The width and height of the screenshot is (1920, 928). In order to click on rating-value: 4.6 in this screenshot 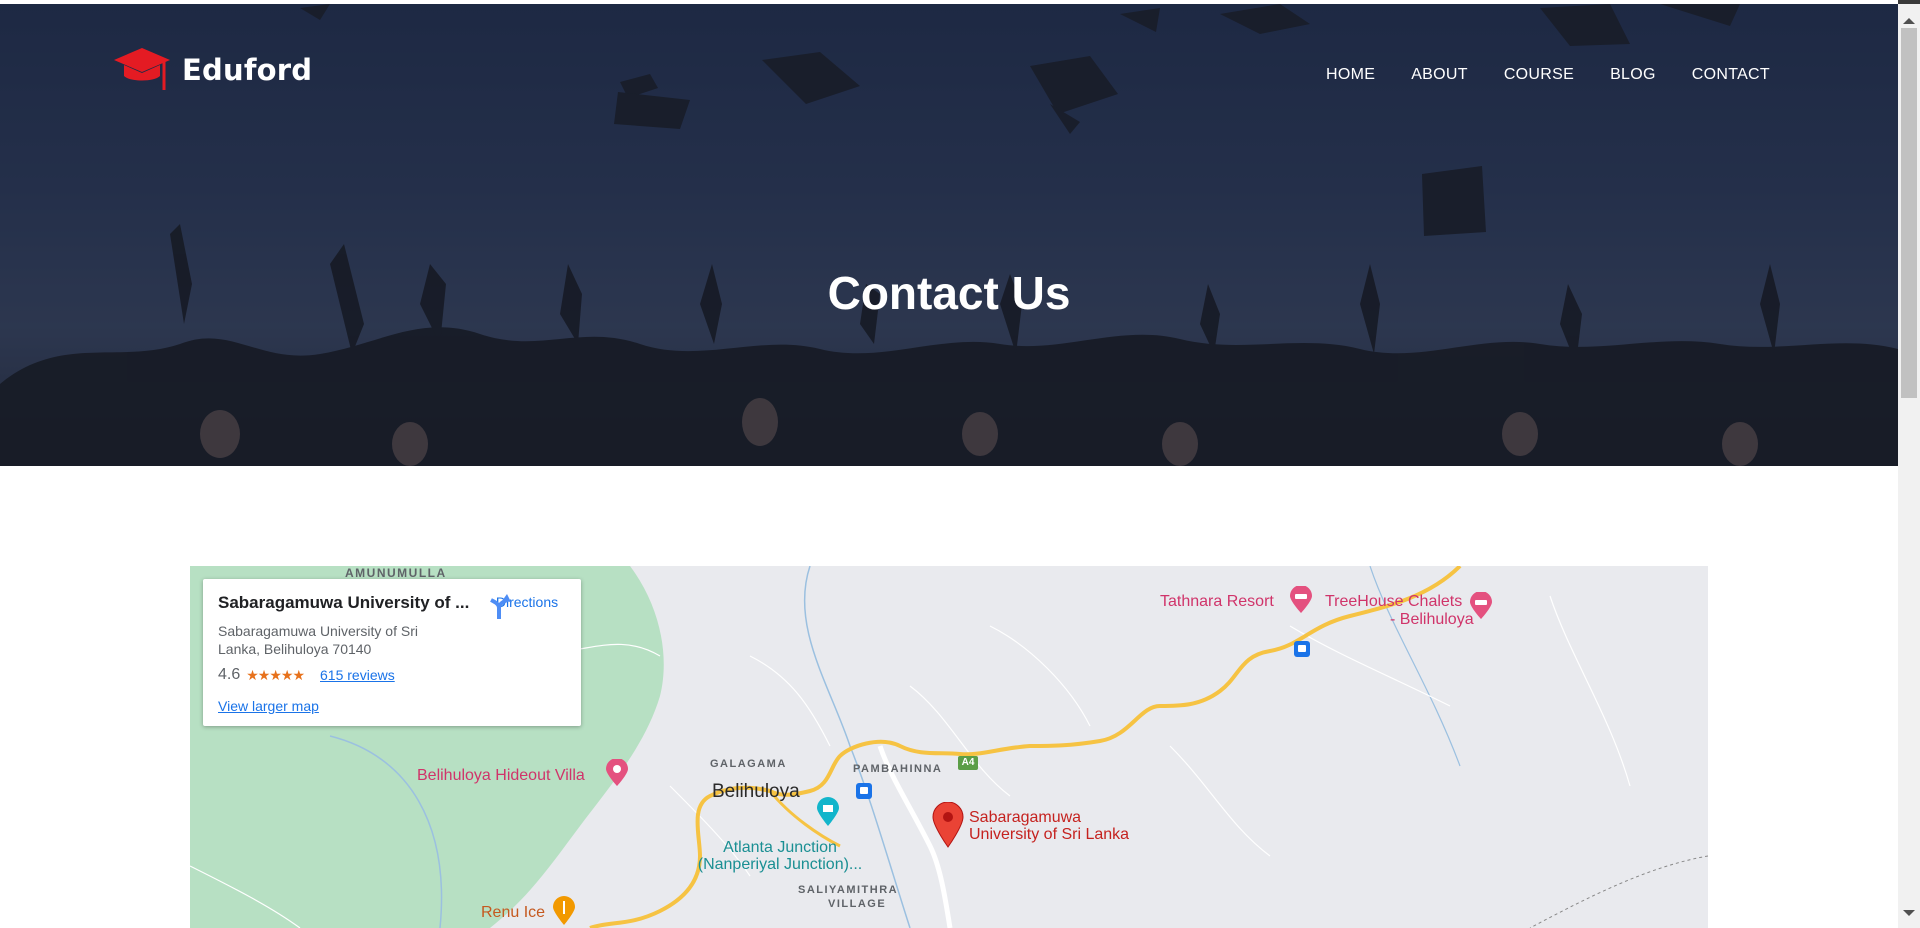, I will do `click(229, 674)`.